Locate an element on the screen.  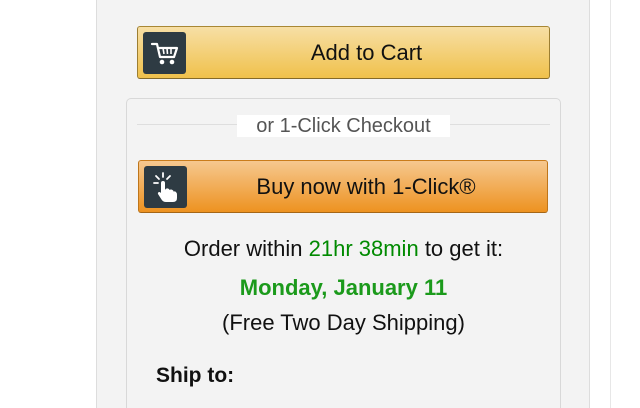
page-divider is located at coordinates (610, 204).